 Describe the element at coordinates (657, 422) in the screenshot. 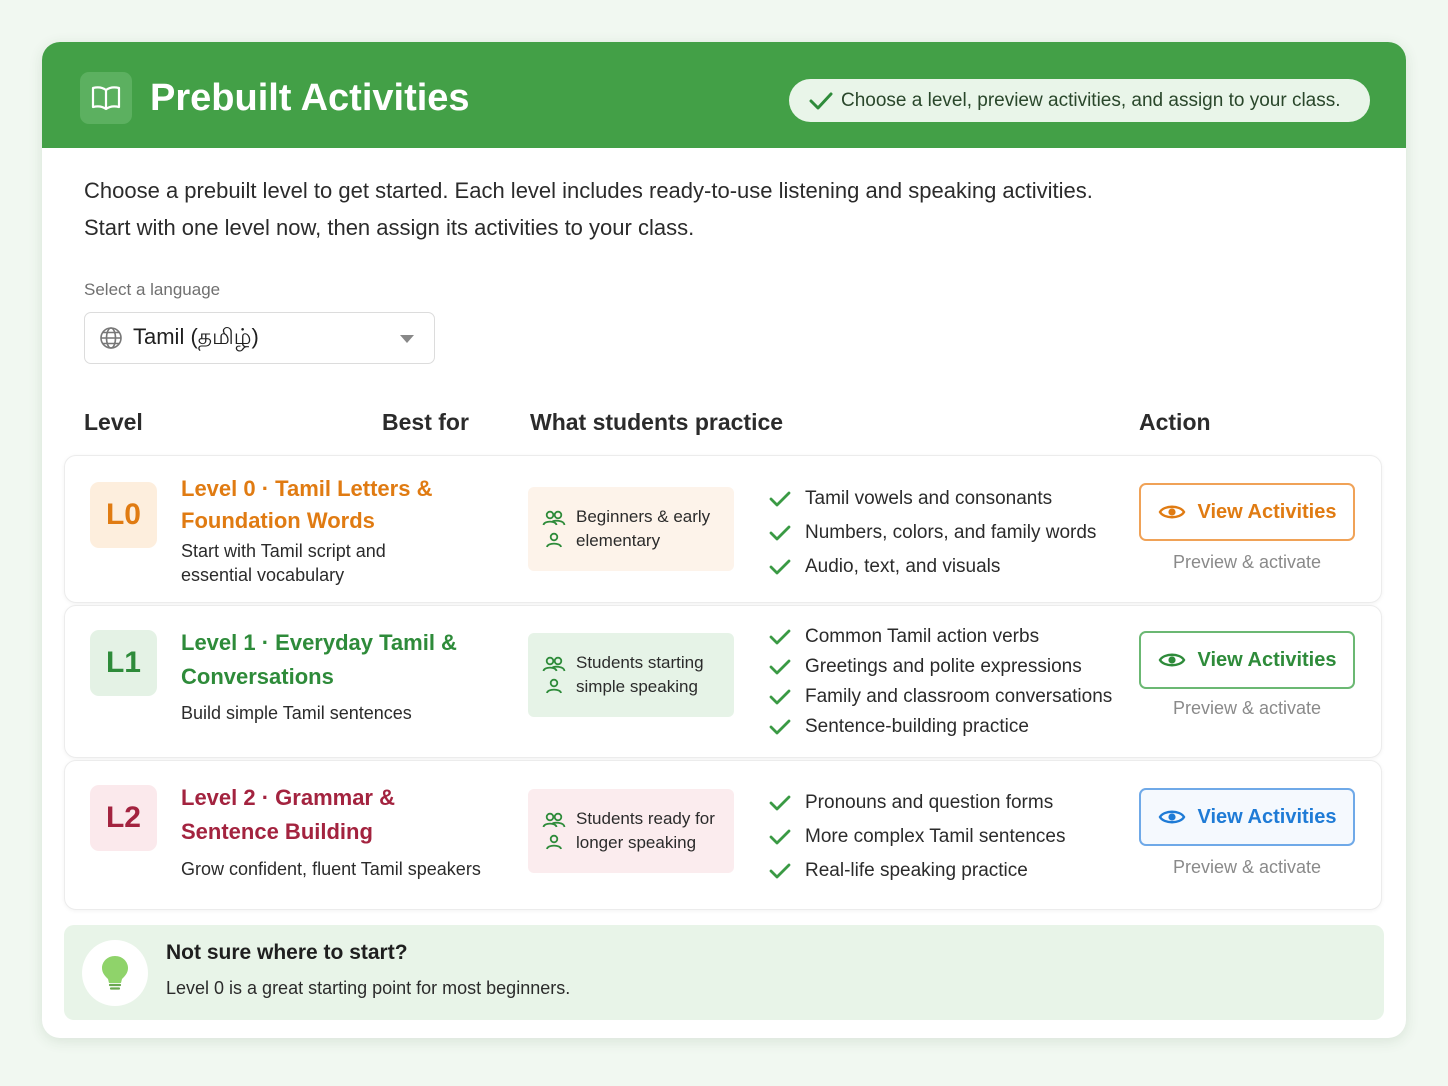

I see `column-header-practice: What students practice` at that location.